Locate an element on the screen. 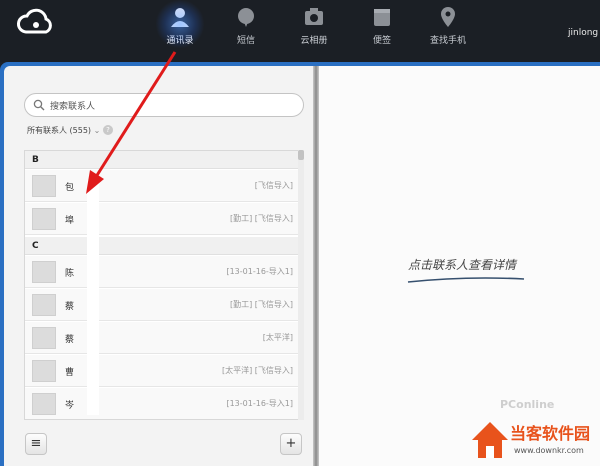 The image size is (600, 466). watermark-url: www.downkr.com is located at coordinates (549, 450).